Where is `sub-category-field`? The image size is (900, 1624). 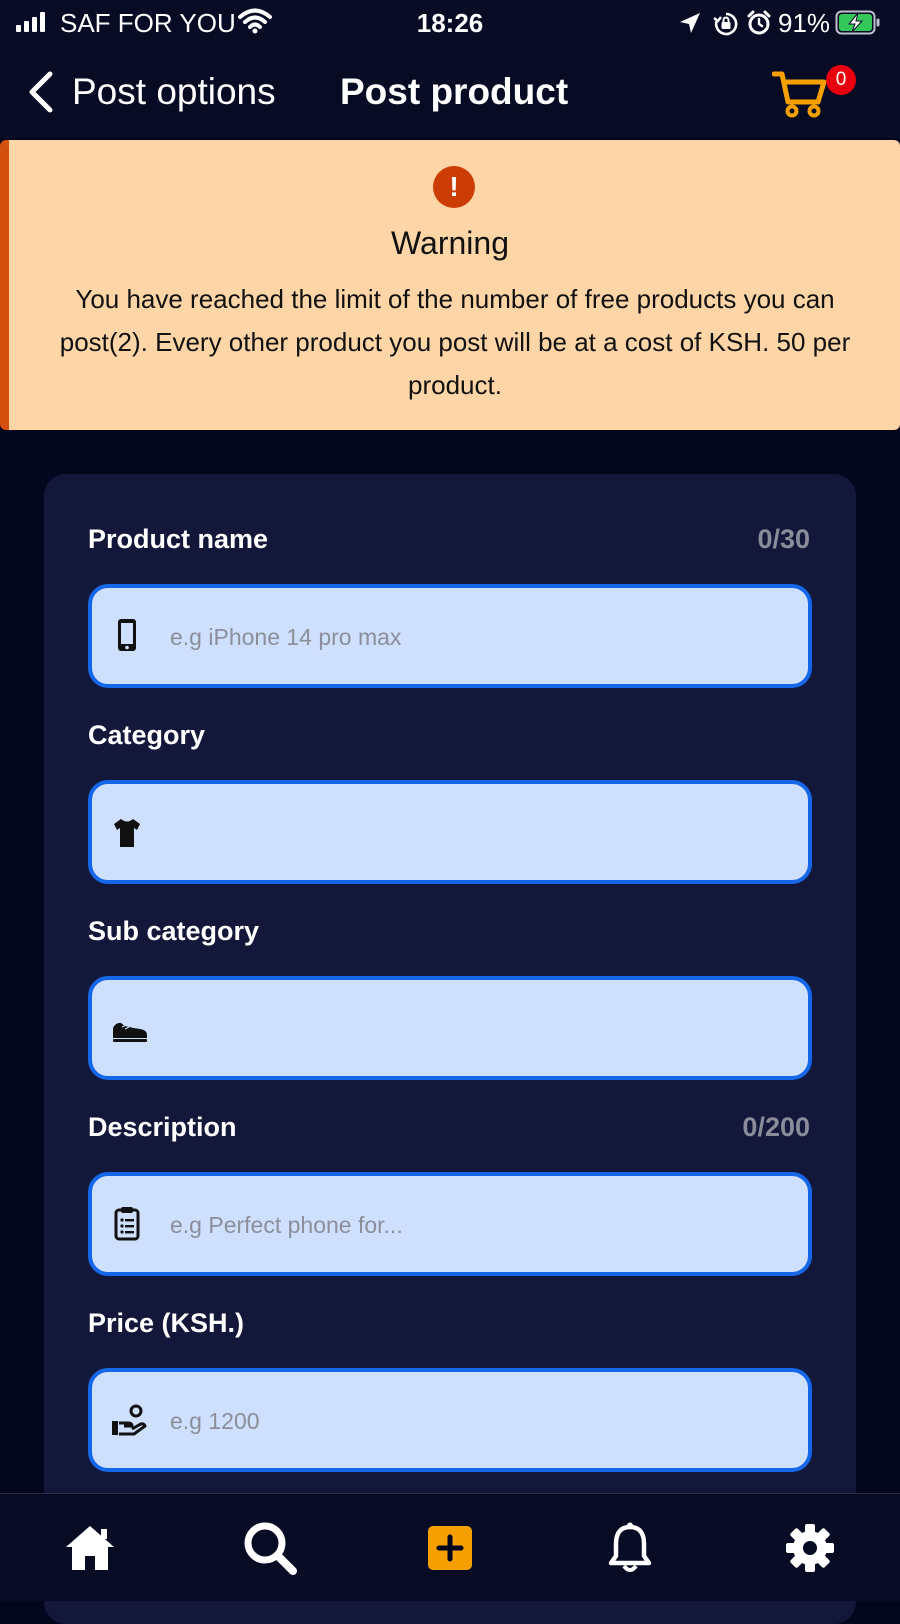
sub-category-field is located at coordinates (450, 1028).